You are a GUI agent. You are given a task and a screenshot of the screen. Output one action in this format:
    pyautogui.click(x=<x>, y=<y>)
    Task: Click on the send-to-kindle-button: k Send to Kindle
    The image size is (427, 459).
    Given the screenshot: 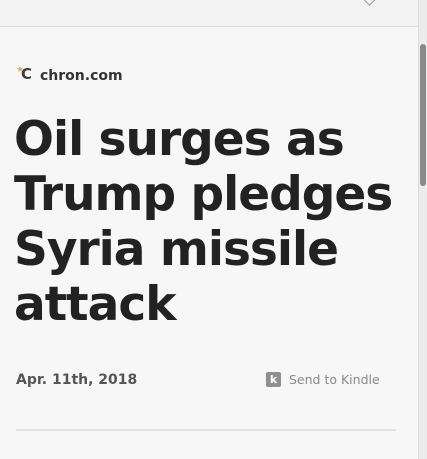 What is the action you would take?
    pyautogui.click(x=323, y=379)
    